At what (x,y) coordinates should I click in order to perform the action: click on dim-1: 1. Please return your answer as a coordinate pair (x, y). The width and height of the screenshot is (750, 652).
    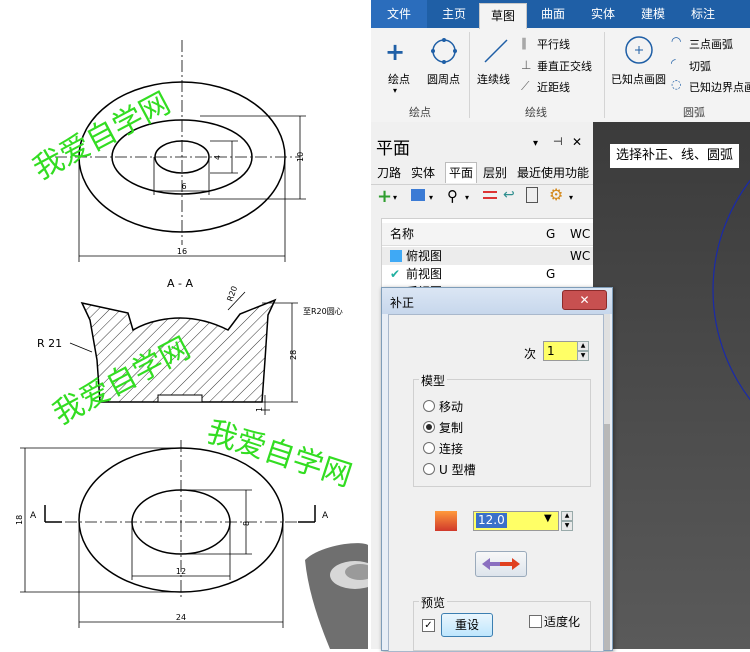
    Looking at the image, I should click on (259, 409).